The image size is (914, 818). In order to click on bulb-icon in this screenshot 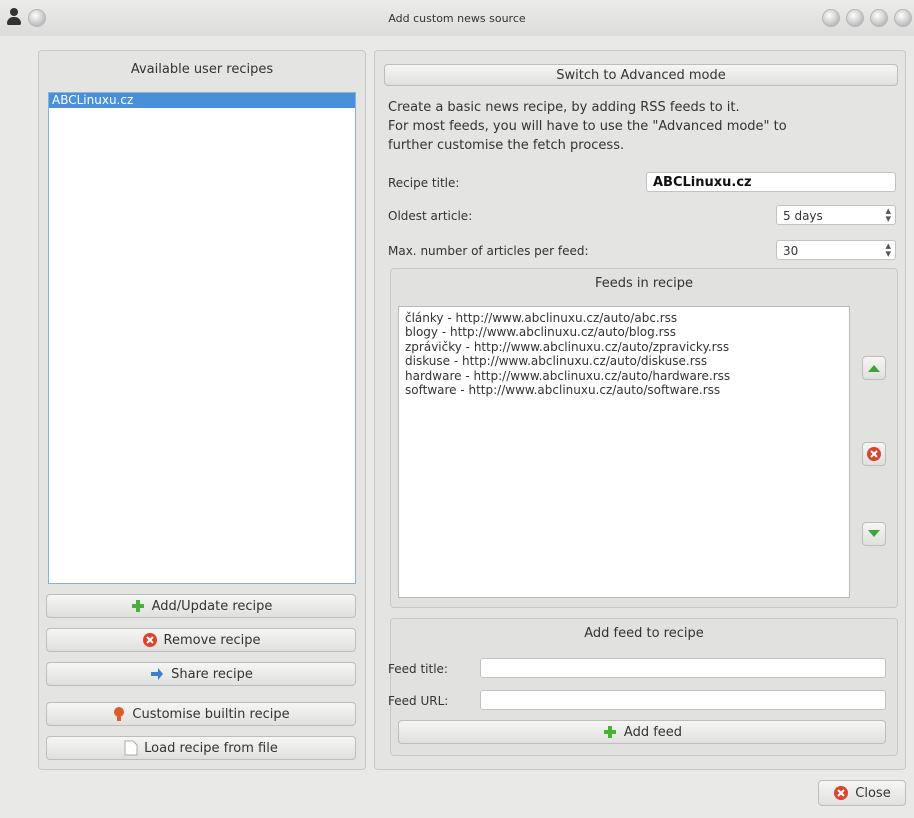, I will do `click(119, 714)`.